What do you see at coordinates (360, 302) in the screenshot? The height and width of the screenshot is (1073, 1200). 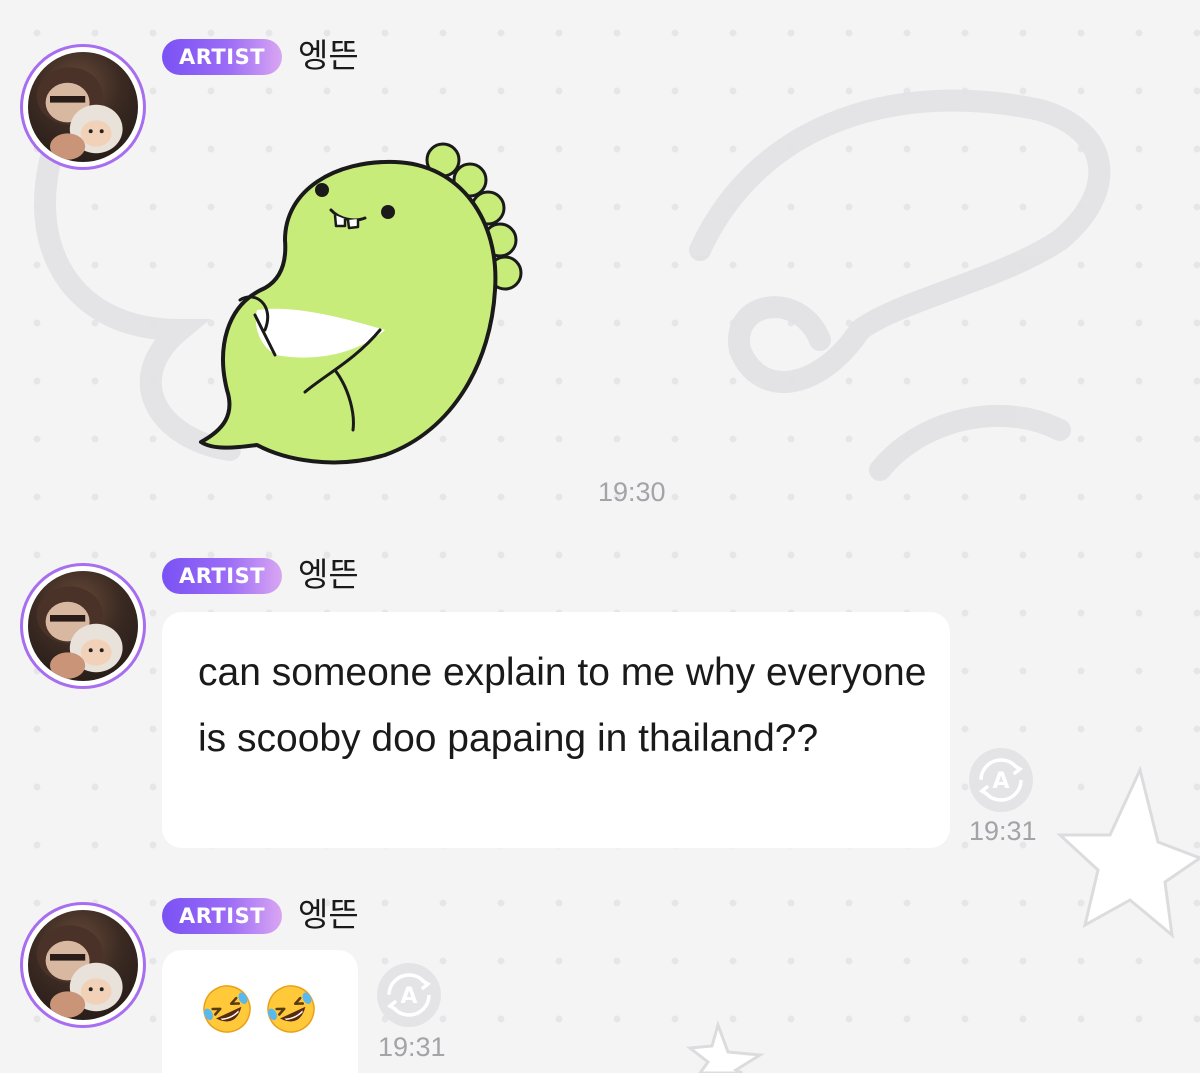 I see `green-dinosaur-sticker` at bounding box center [360, 302].